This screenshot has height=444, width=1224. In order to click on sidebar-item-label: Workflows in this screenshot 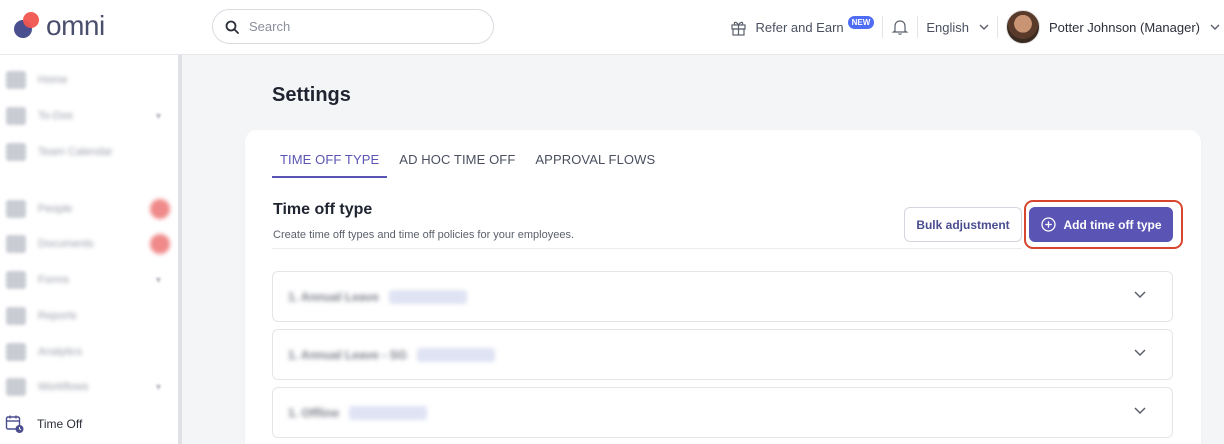, I will do `click(63, 387)`.